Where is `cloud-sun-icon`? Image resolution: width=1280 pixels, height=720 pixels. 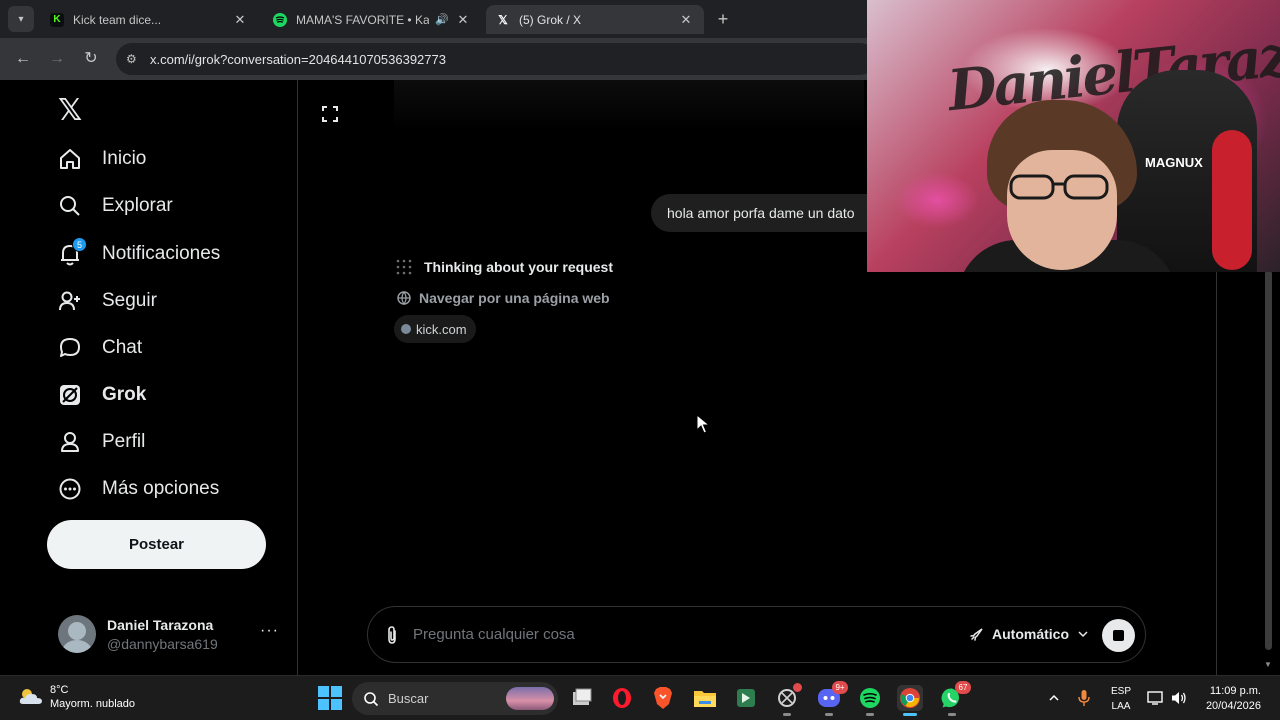
cloud-sun-icon is located at coordinates (30, 696).